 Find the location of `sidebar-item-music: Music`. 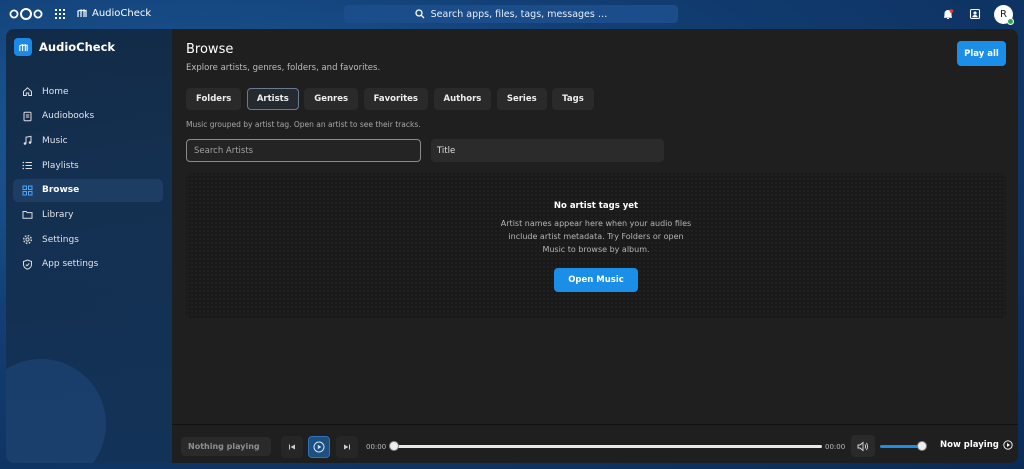

sidebar-item-music: Music is located at coordinates (88, 140).